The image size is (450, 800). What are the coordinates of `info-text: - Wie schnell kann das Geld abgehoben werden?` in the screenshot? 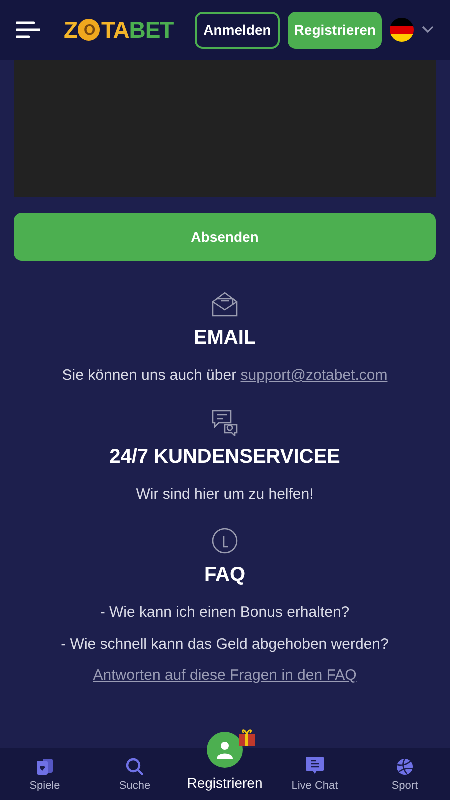 It's located at (225, 644).